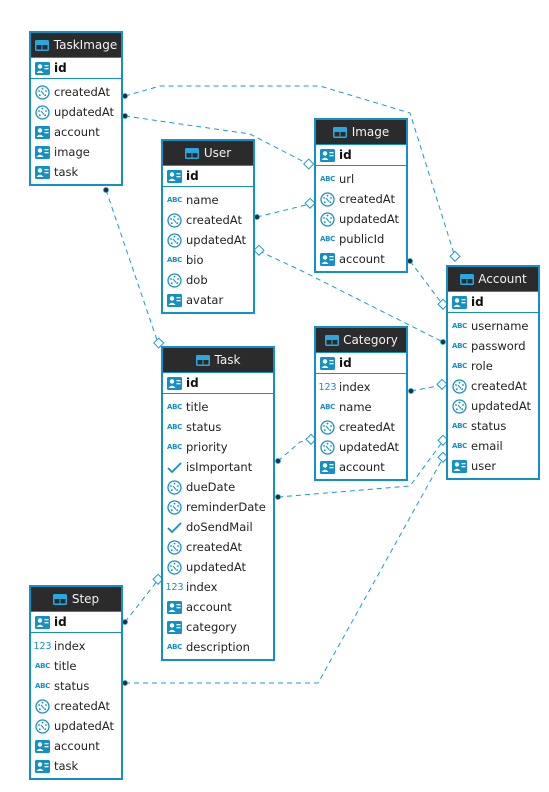 Image resolution: width=549 pixels, height=792 pixels. Describe the element at coordinates (493, 446) in the screenshot. I see `attribute-row: ABC email` at that location.